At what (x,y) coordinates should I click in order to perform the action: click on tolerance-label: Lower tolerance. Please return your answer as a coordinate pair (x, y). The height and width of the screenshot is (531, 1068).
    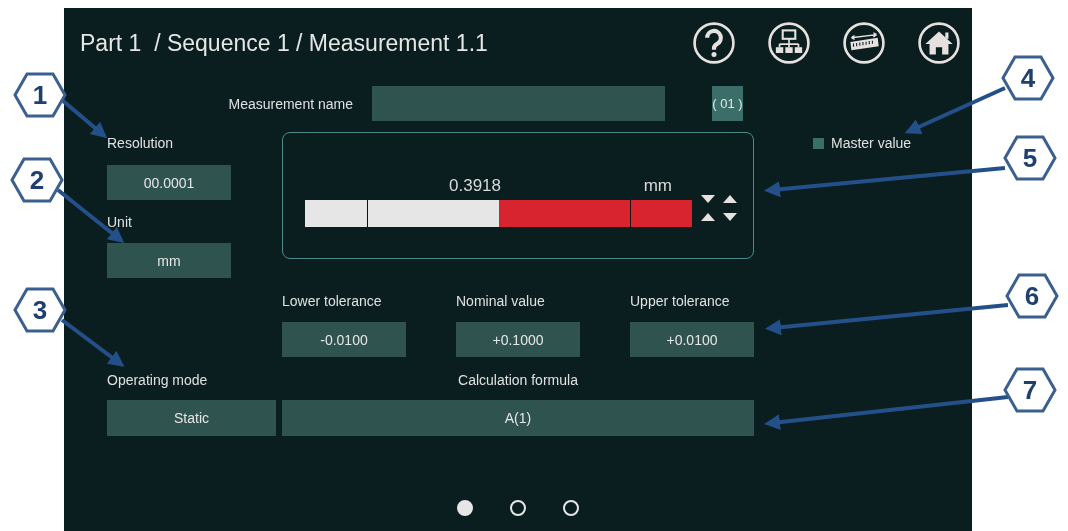
    Looking at the image, I should click on (332, 301).